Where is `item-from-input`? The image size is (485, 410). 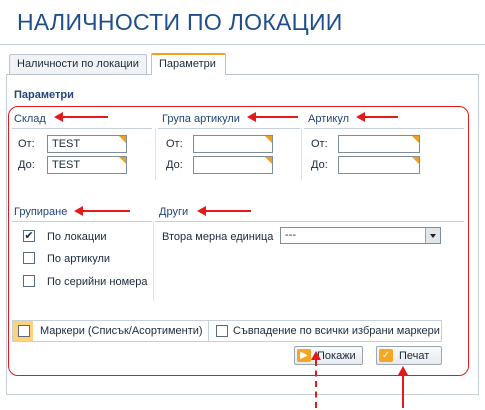
item-from-input is located at coordinates (379, 144).